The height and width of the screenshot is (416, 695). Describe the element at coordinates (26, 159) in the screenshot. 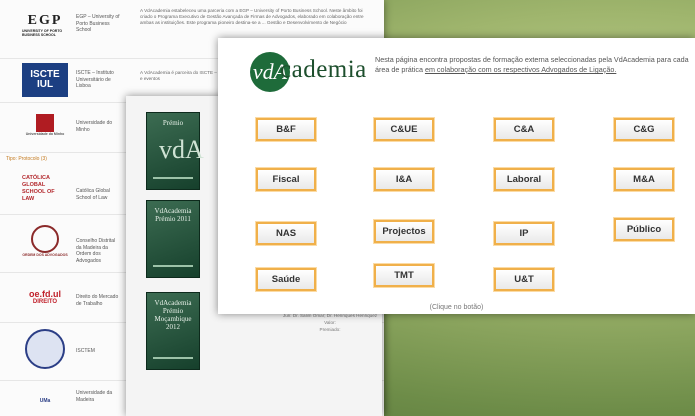

I see `section-heading: Tipo: Protocolo (3)` at that location.